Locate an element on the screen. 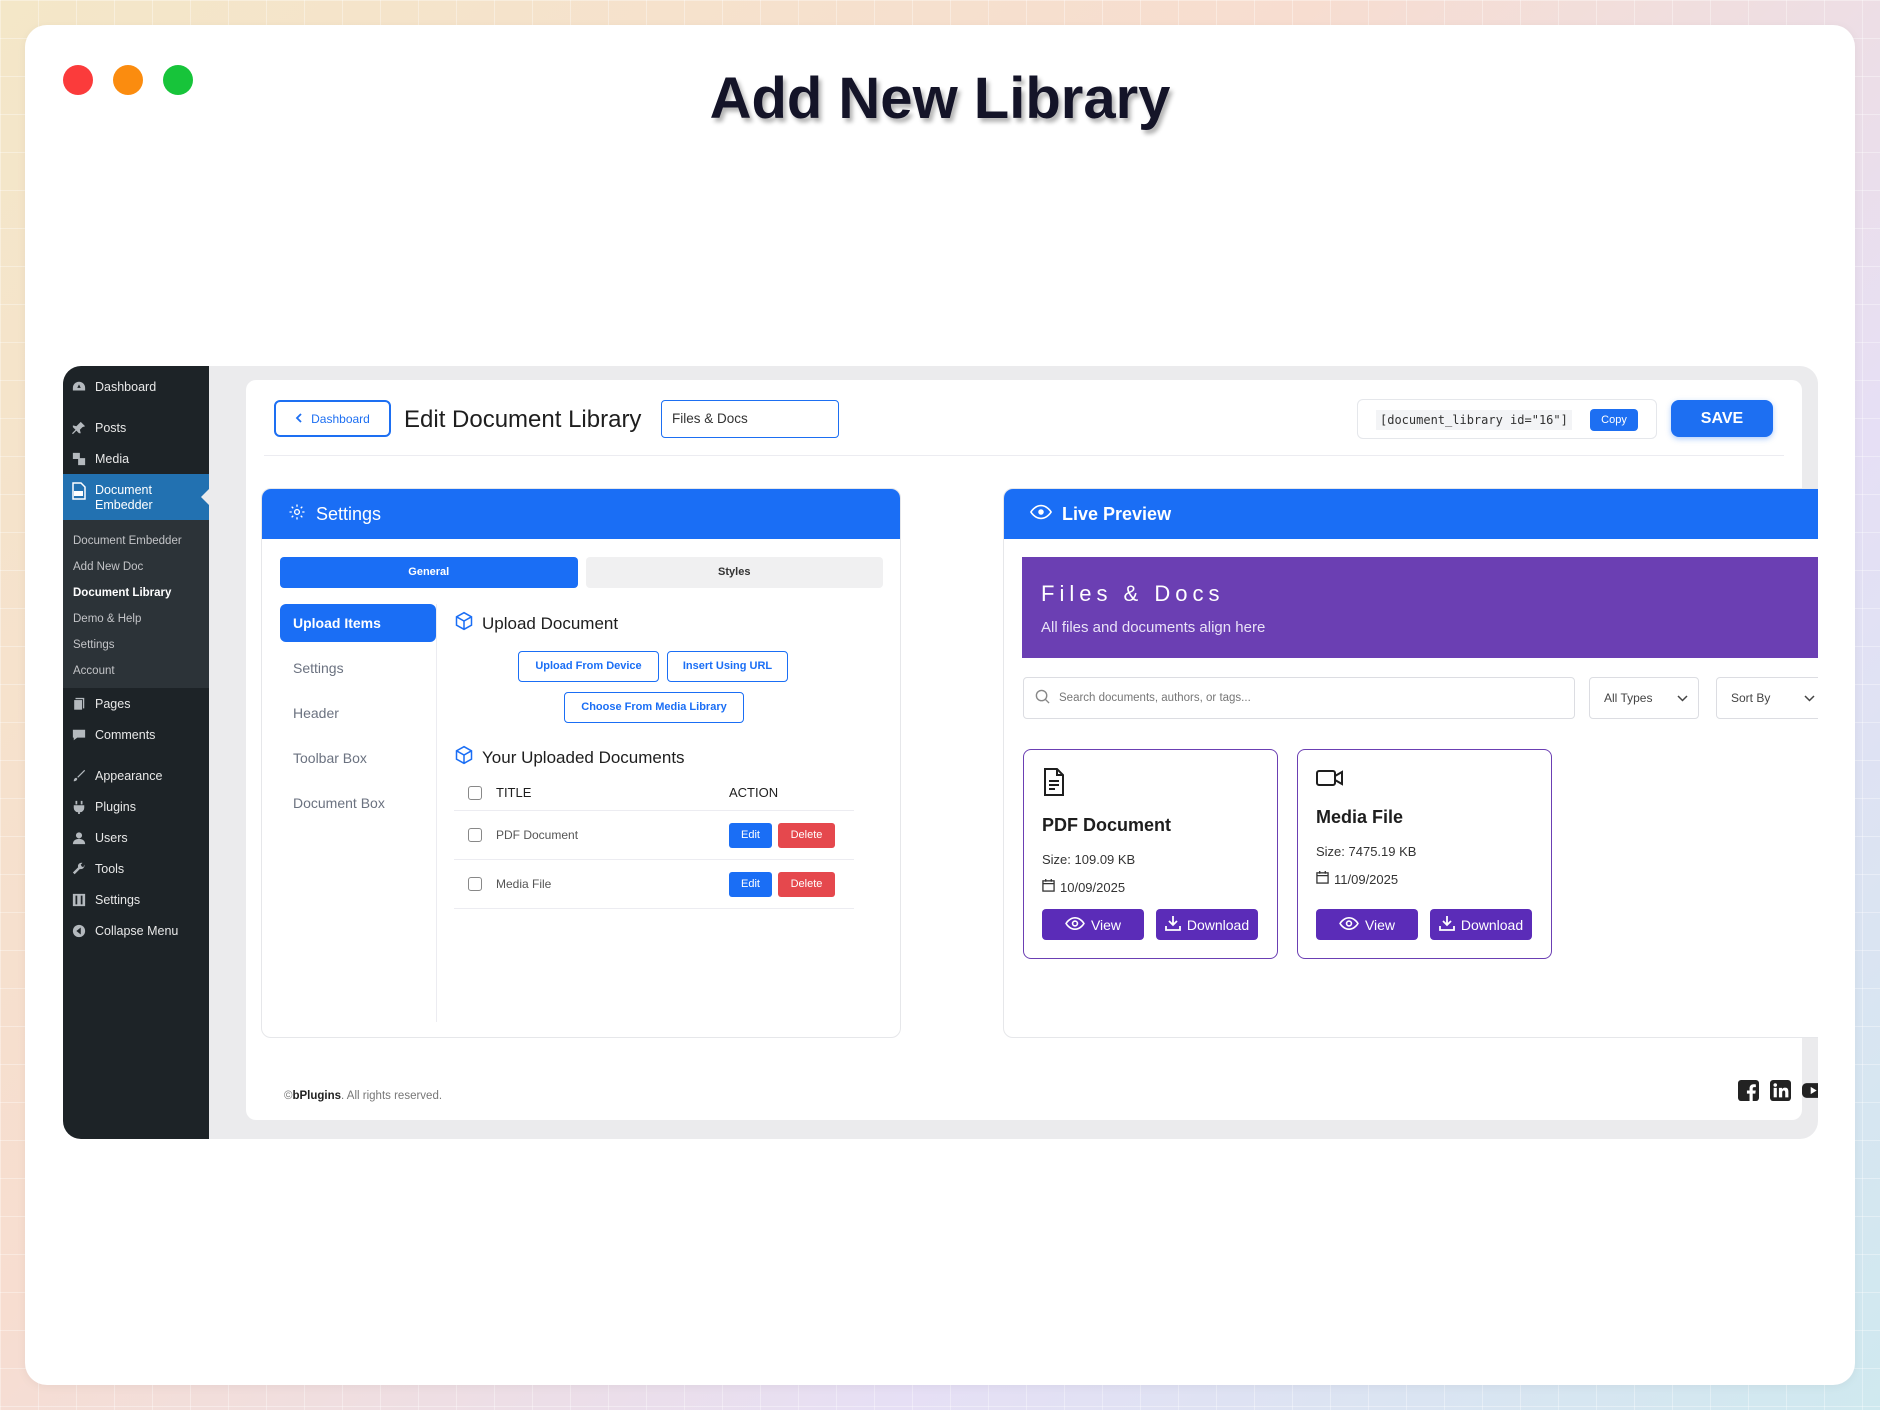 The height and width of the screenshot is (1410, 1880). upload-document-title: Upload Document is located at coordinates (659, 623).